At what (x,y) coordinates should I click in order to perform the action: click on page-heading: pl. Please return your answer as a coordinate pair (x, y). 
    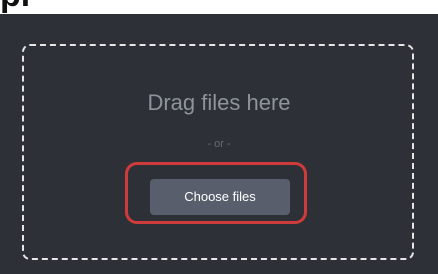
    Looking at the image, I should click on (15, 6).